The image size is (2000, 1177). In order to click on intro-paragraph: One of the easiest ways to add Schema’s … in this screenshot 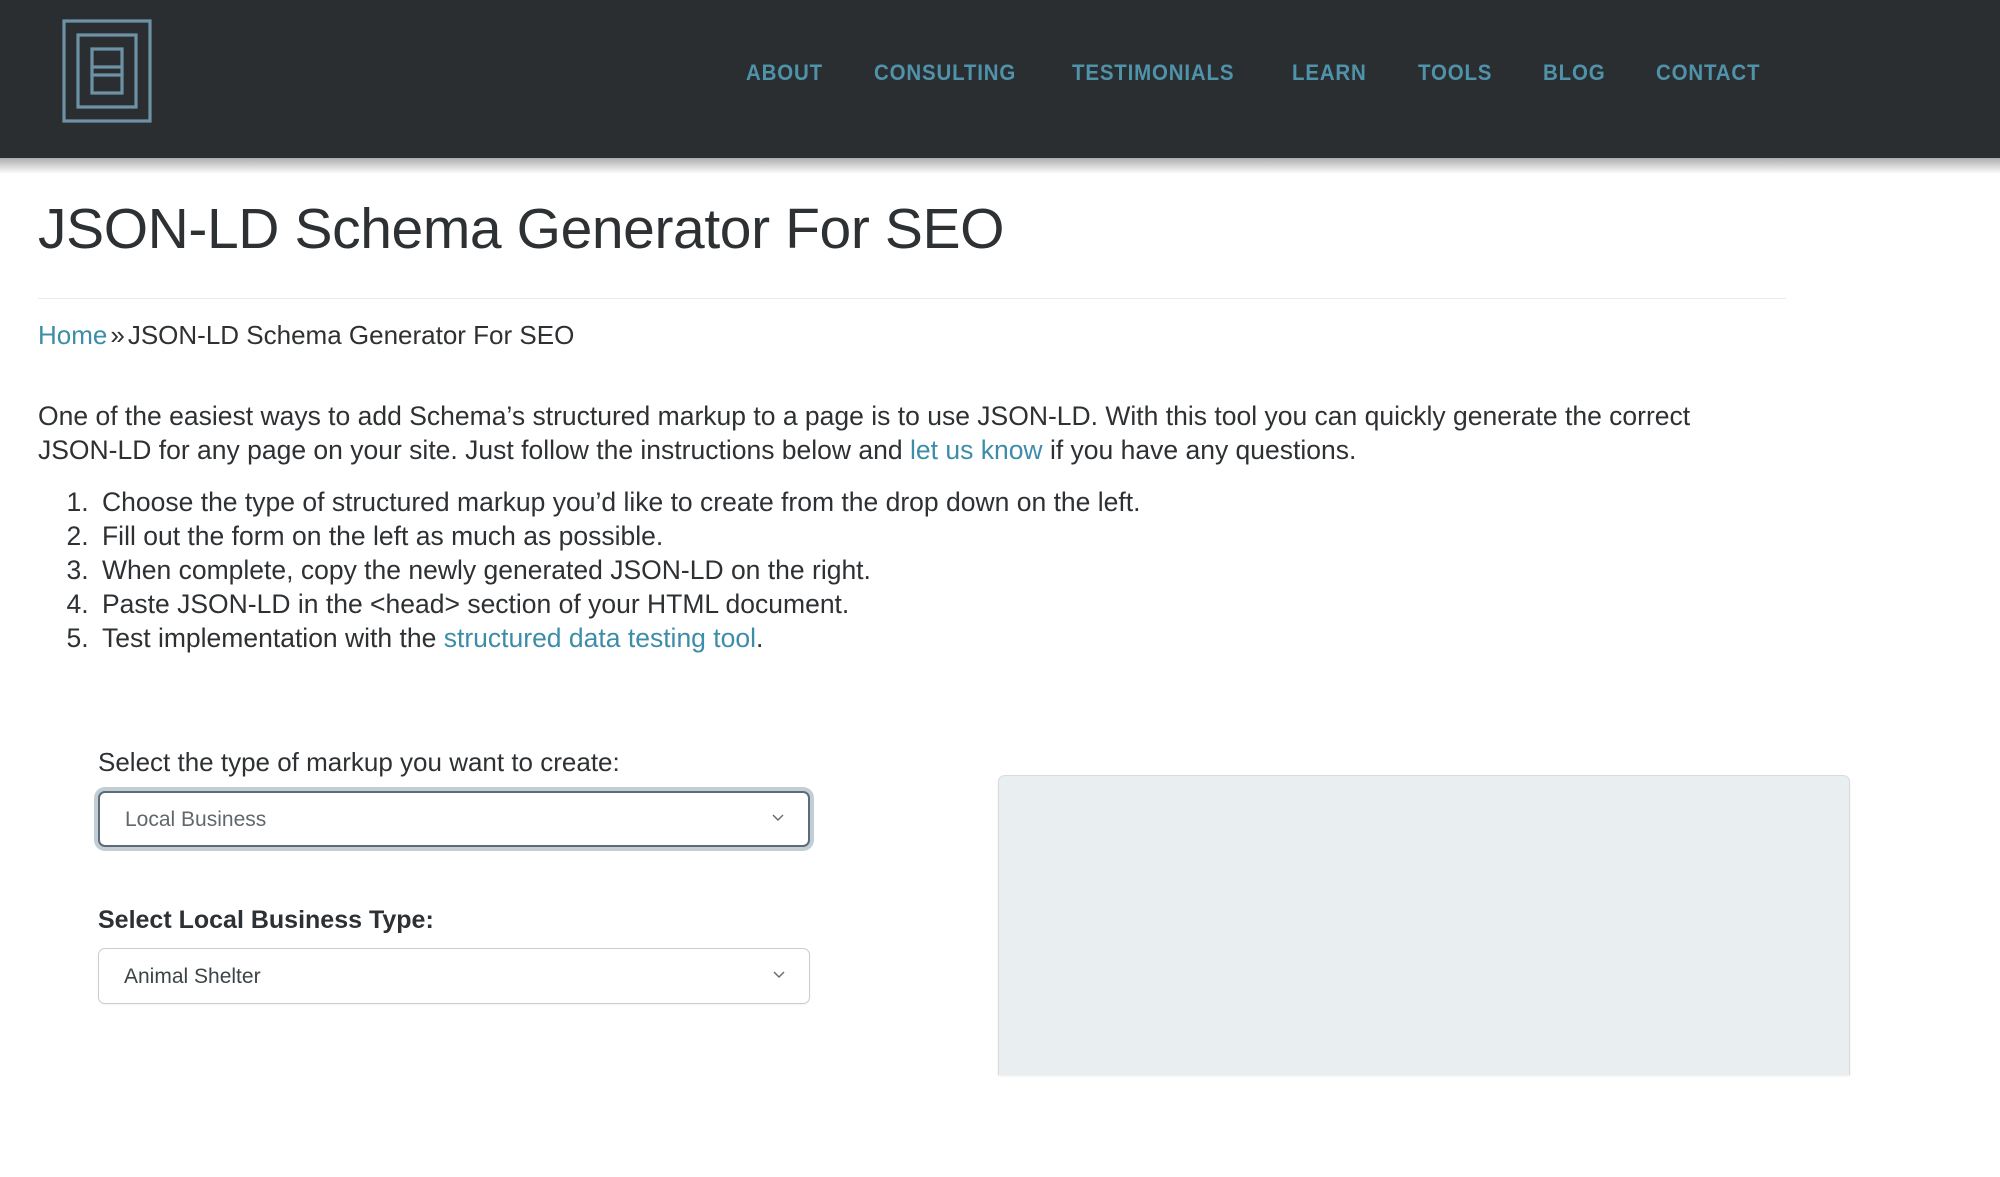, I will do `click(903, 410)`.